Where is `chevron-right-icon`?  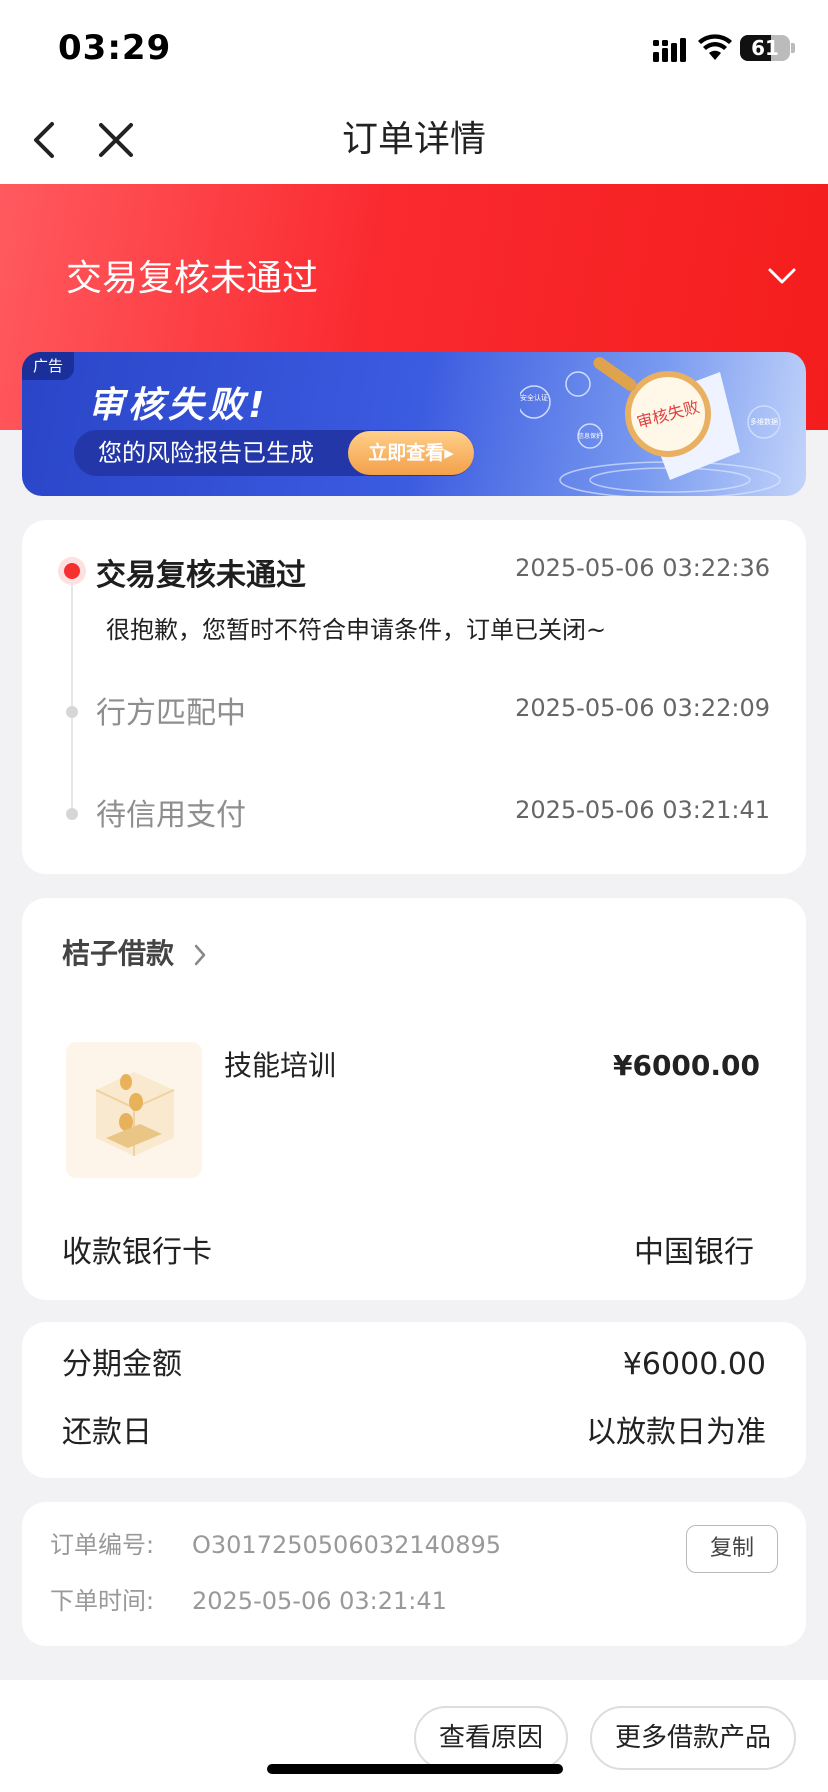
chevron-right-icon is located at coordinates (200, 955).